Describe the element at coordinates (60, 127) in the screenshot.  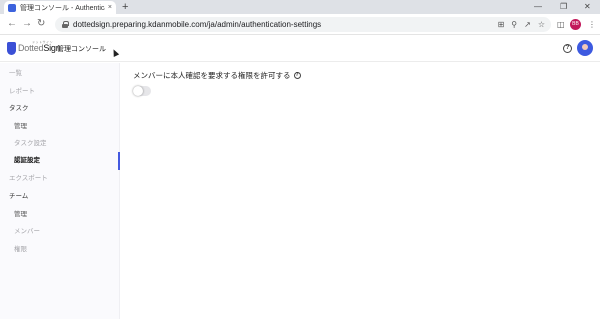
I see `sidebar-item-task-manage: 管理` at that location.